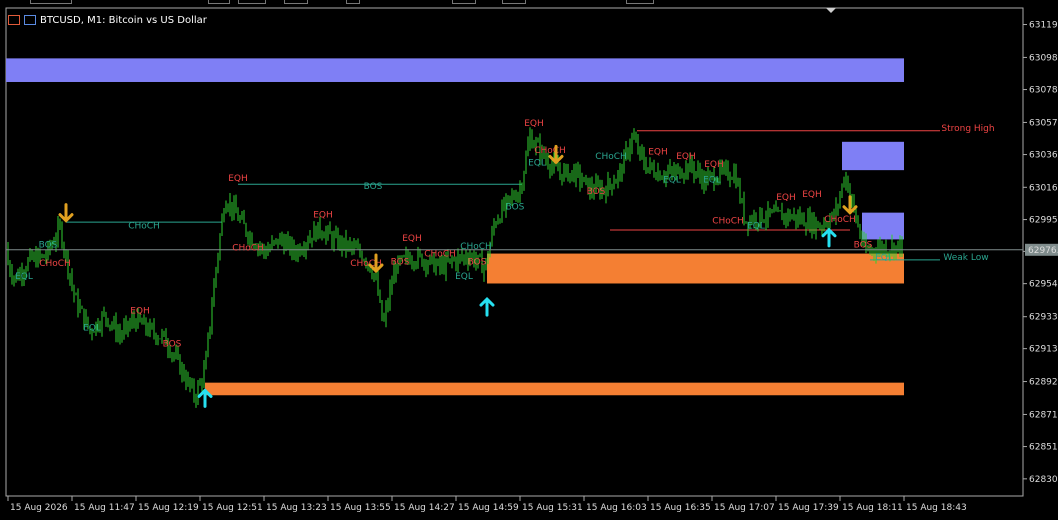 The width and height of the screenshot is (1058, 520). Describe the element at coordinates (1043, 91) in the screenshot. I see `price-label: 63078.2` at that location.